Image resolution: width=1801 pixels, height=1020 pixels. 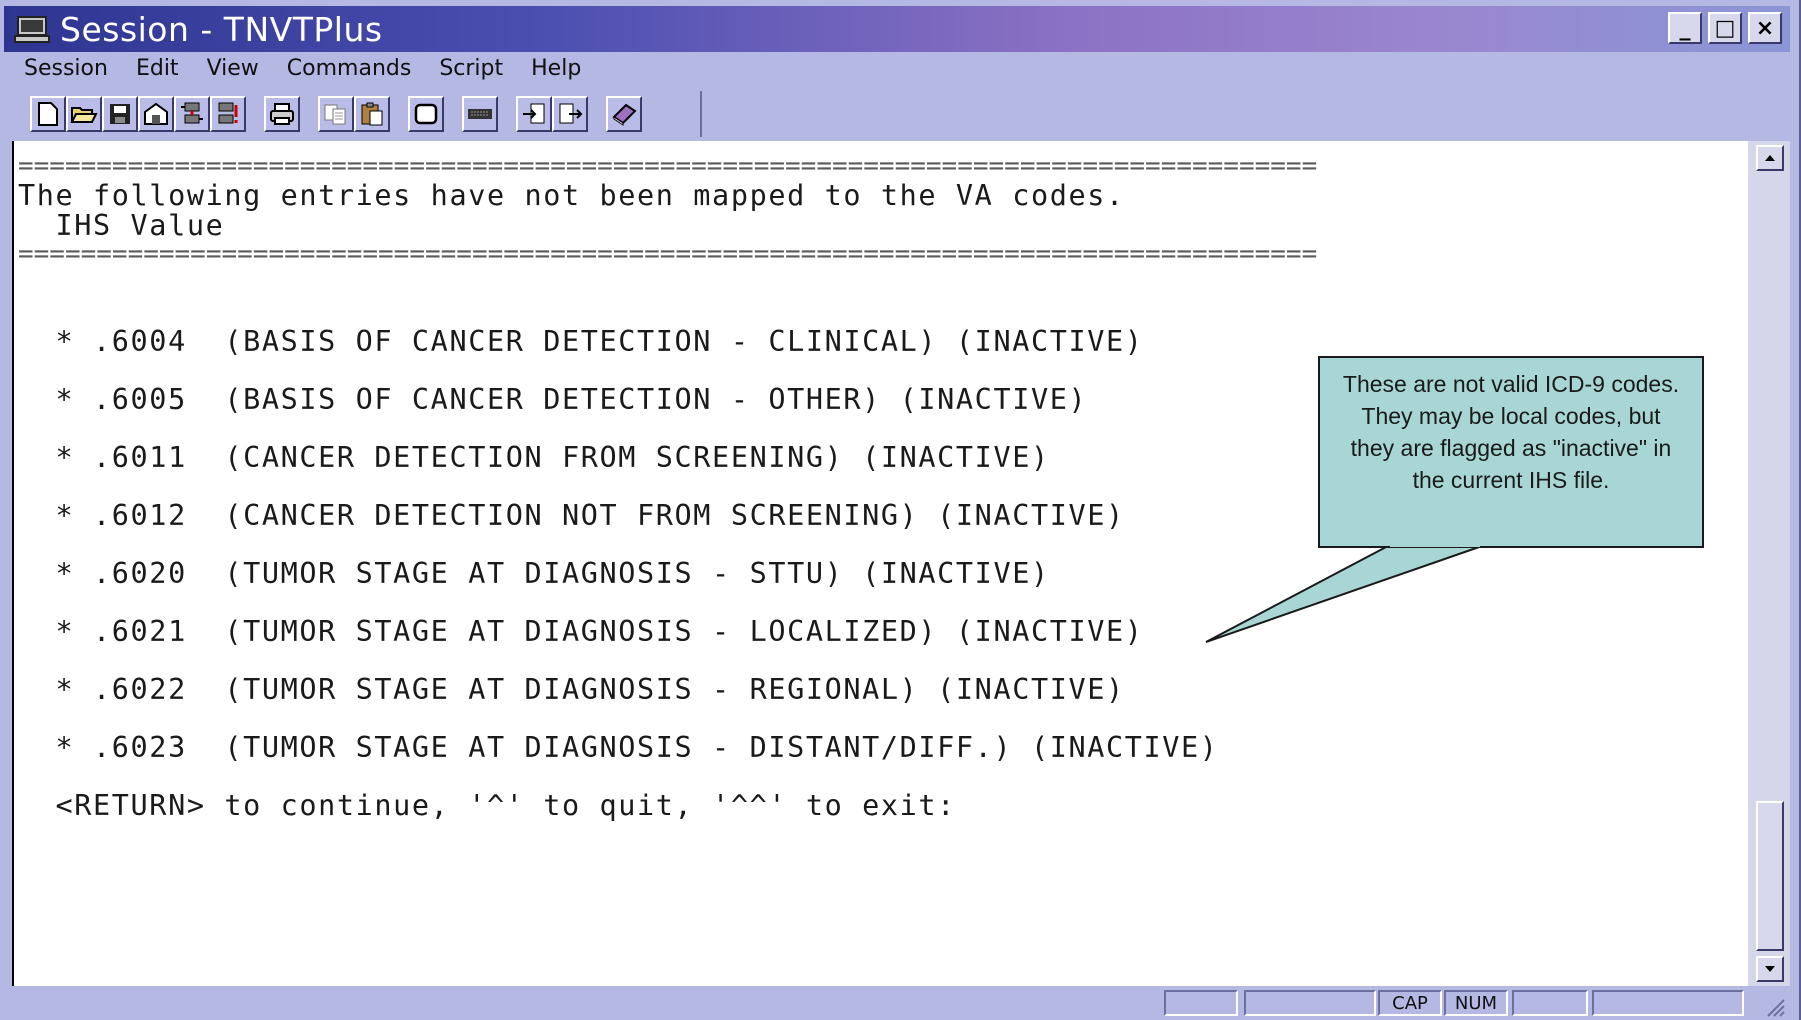 I want to click on copy-icon, so click(x=335, y=114).